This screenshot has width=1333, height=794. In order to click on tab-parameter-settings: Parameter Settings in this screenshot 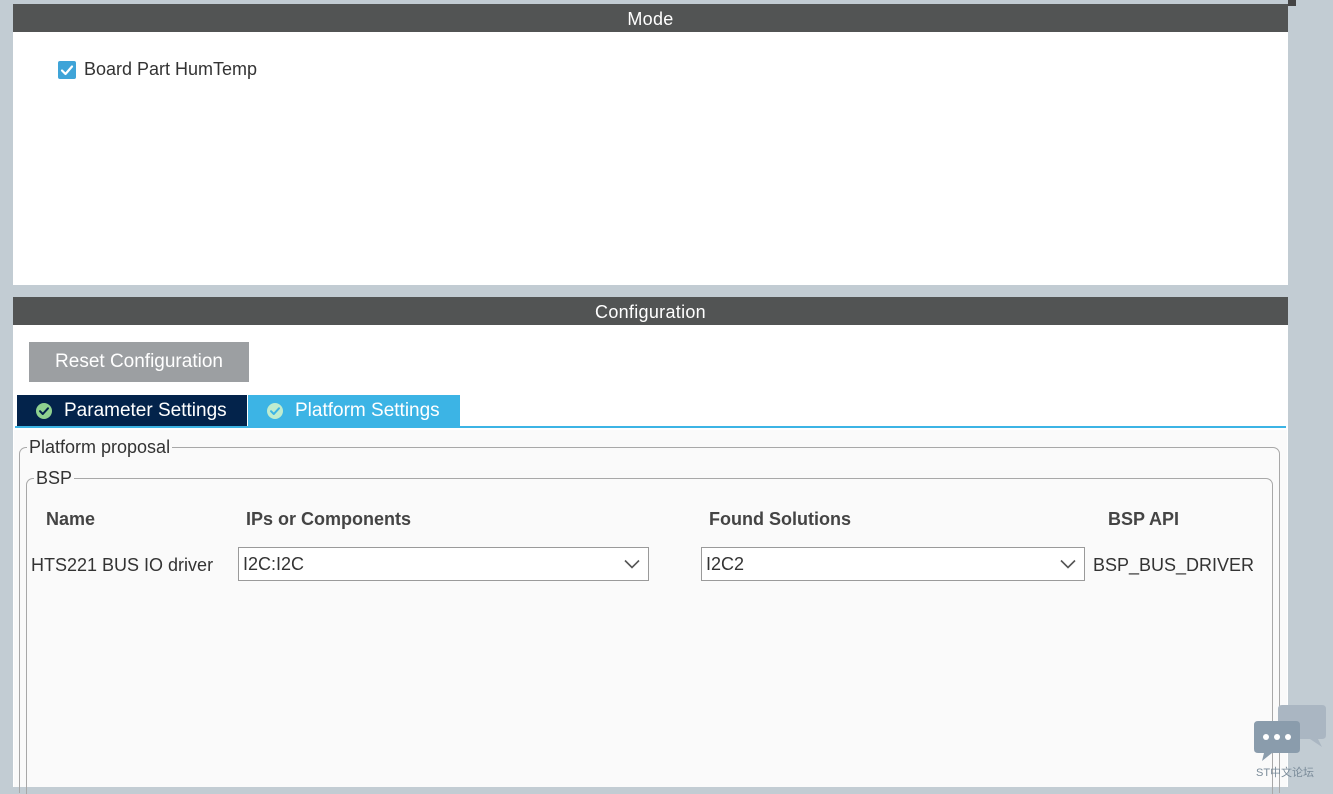, I will do `click(132, 411)`.